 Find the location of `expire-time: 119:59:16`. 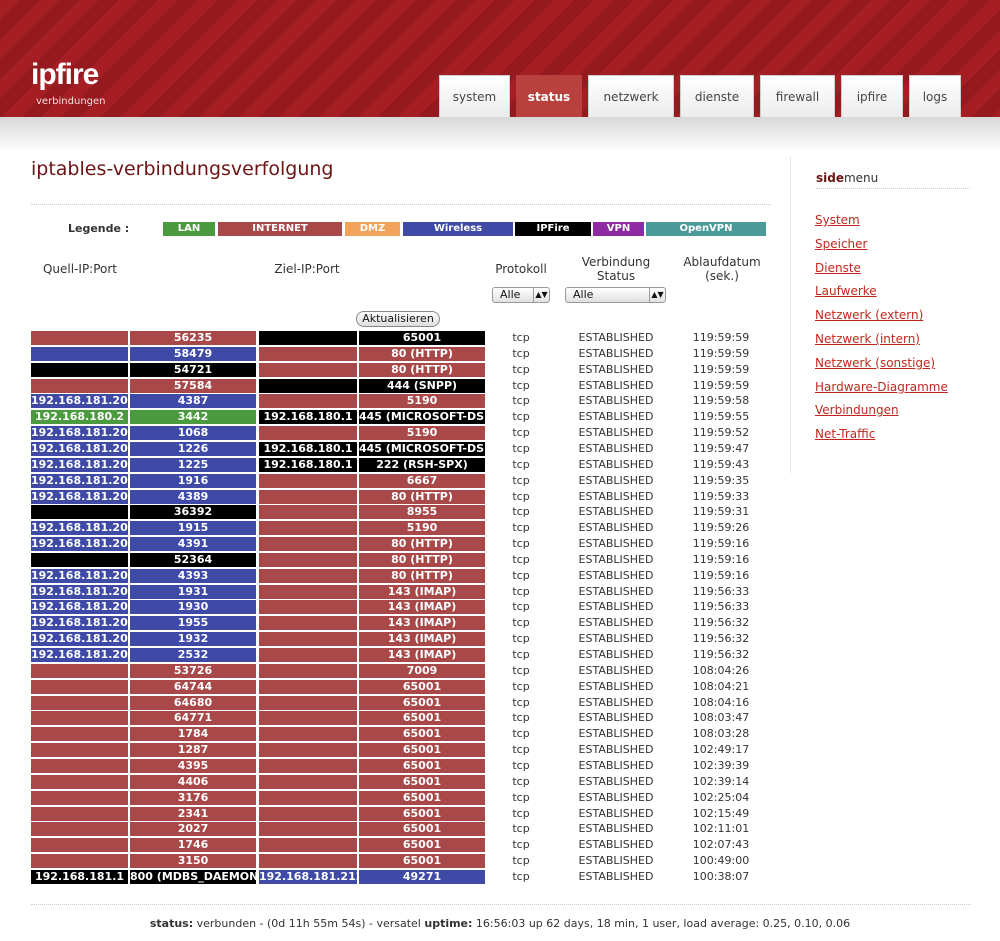

expire-time: 119:59:16 is located at coordinates (721, 559).